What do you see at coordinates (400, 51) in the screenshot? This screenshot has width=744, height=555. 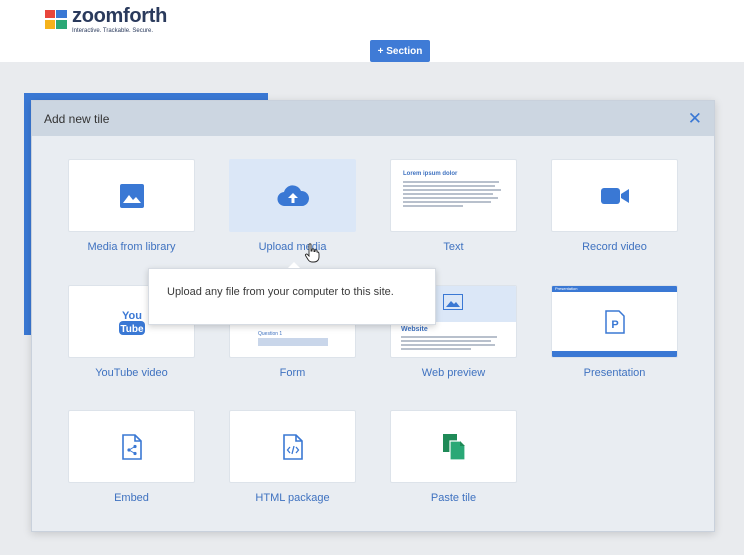 I see `add-section-button: + Section` at bounding box center [400, 51].